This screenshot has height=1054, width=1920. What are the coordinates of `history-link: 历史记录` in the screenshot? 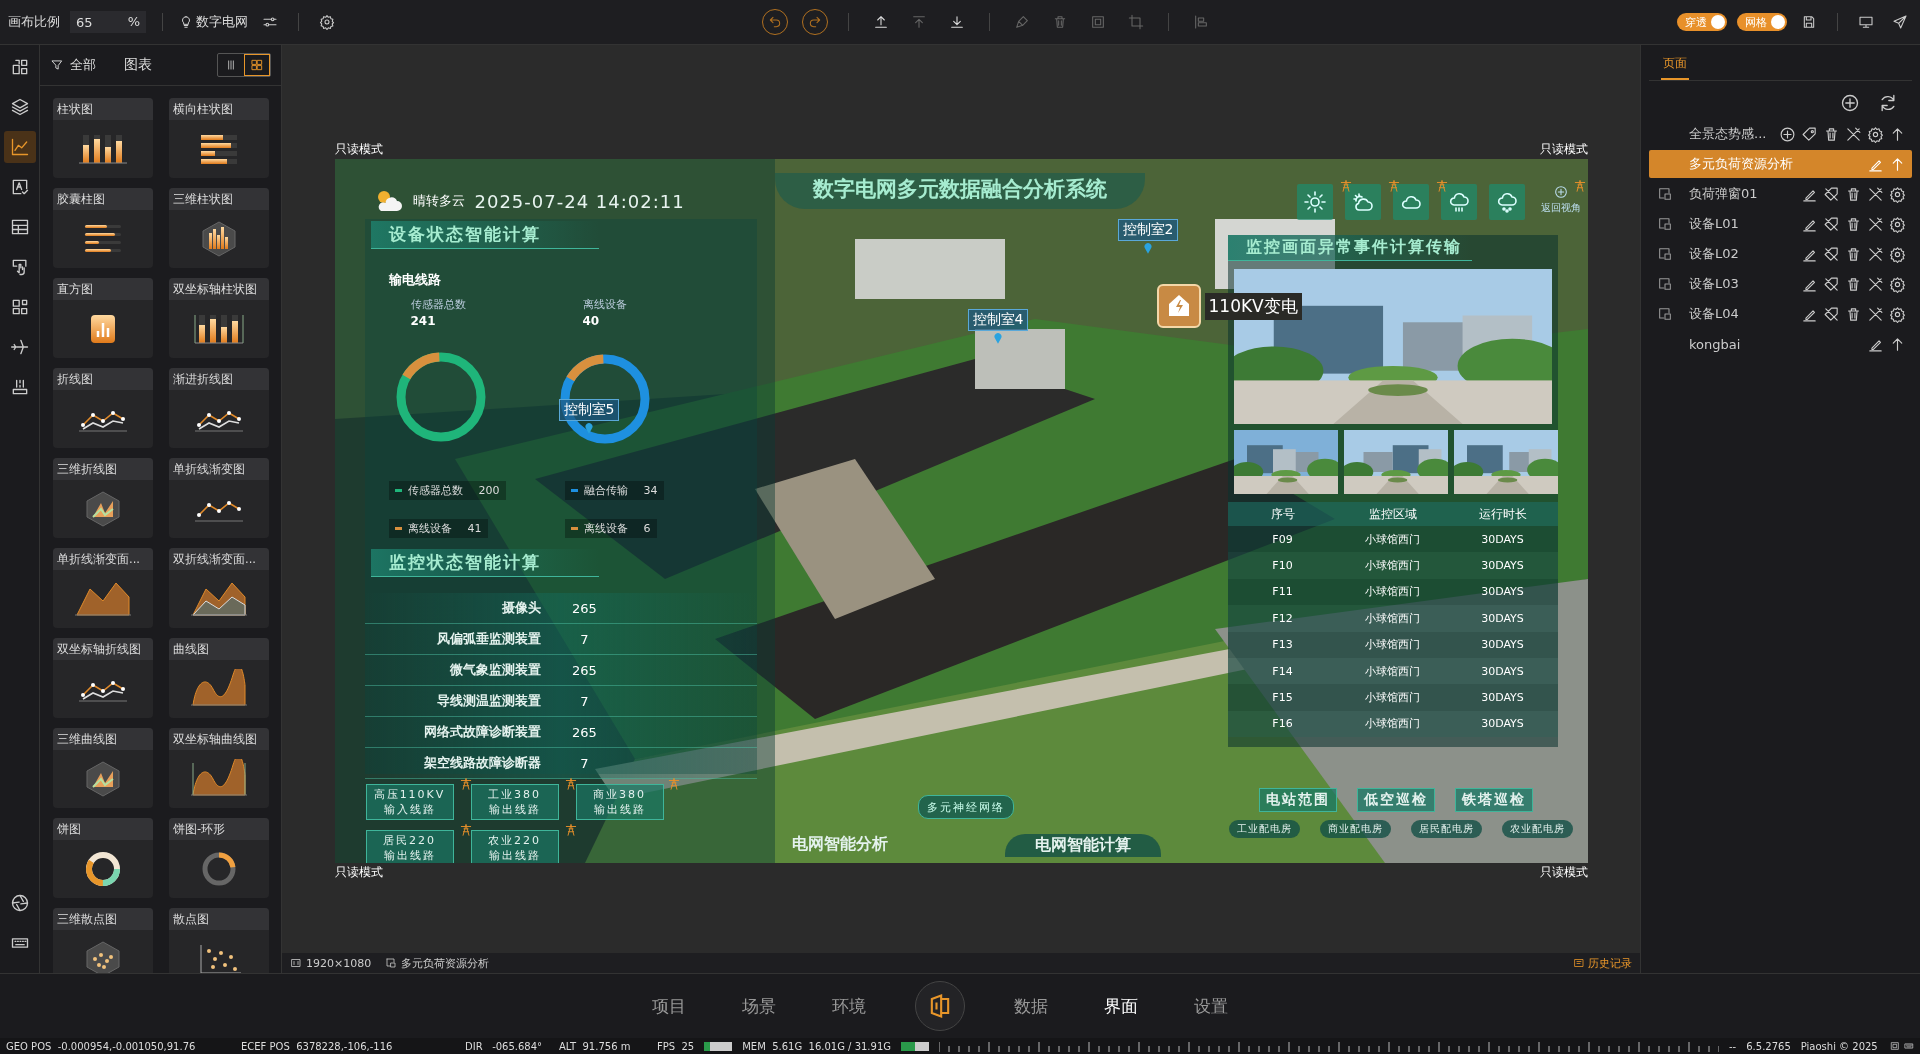 It's located at (1602, 963).